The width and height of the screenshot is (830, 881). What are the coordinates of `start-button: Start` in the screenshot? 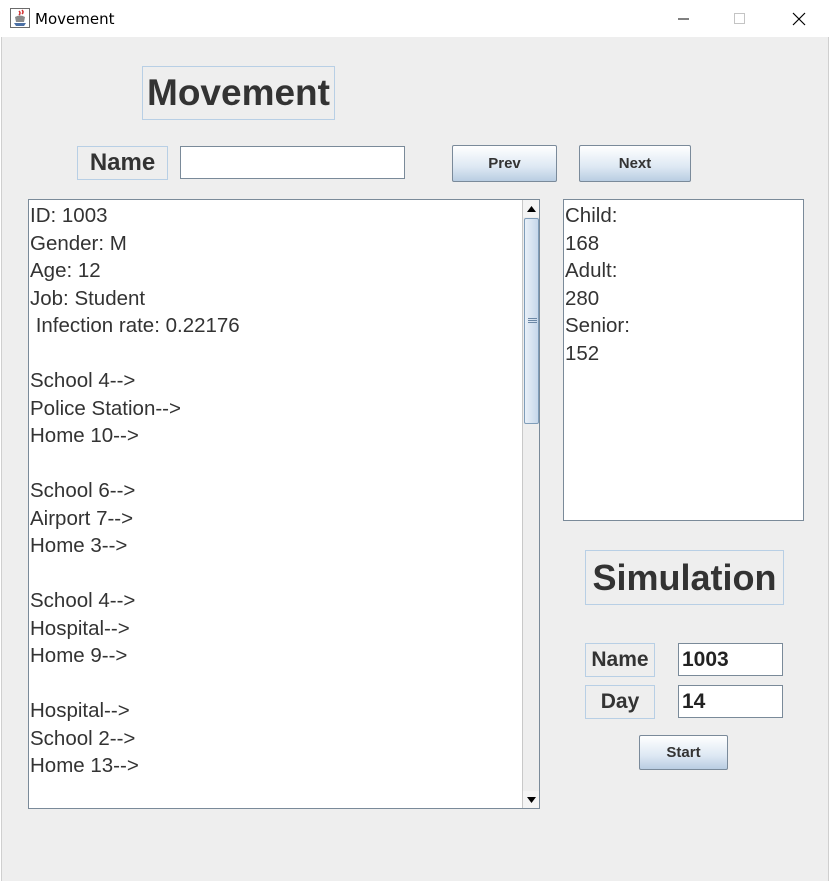 It's located at (683, 752).